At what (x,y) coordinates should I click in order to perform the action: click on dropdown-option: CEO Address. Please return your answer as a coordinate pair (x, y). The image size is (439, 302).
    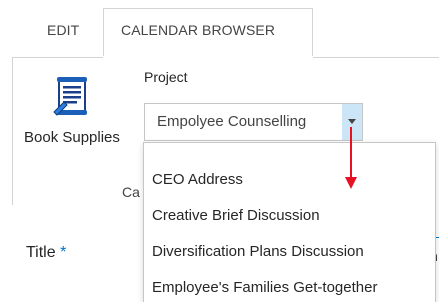
    Looking at the image, I should click on (197, 179).